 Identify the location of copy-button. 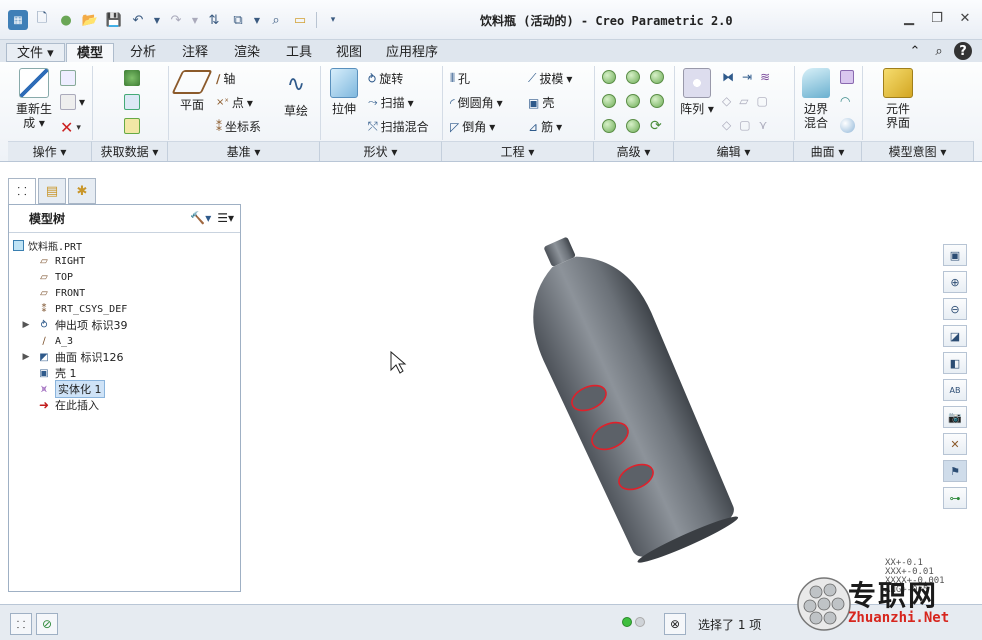
(68, 78).